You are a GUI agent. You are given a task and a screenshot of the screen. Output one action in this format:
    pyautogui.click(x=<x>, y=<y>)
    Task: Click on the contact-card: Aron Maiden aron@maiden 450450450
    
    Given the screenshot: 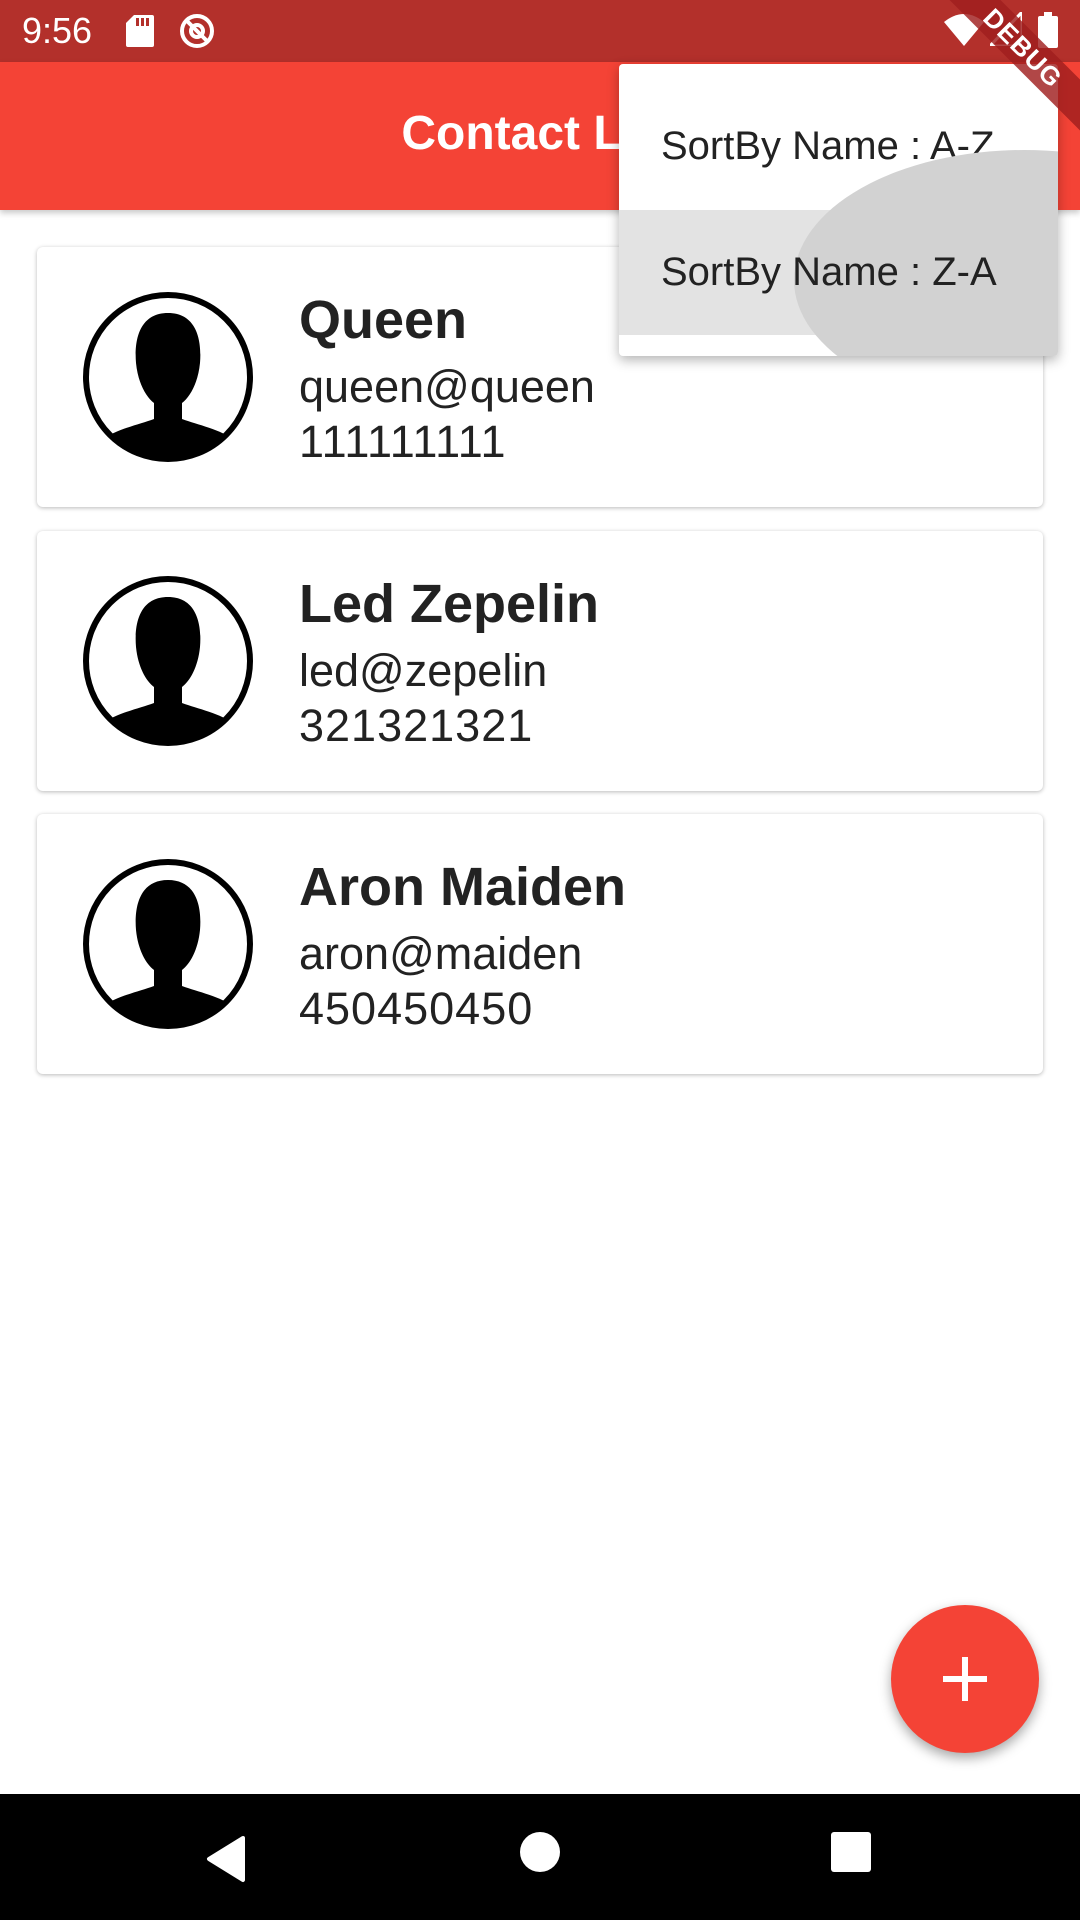 What is the action you would take?
    pyautogui.click(x=540, y=944)
    